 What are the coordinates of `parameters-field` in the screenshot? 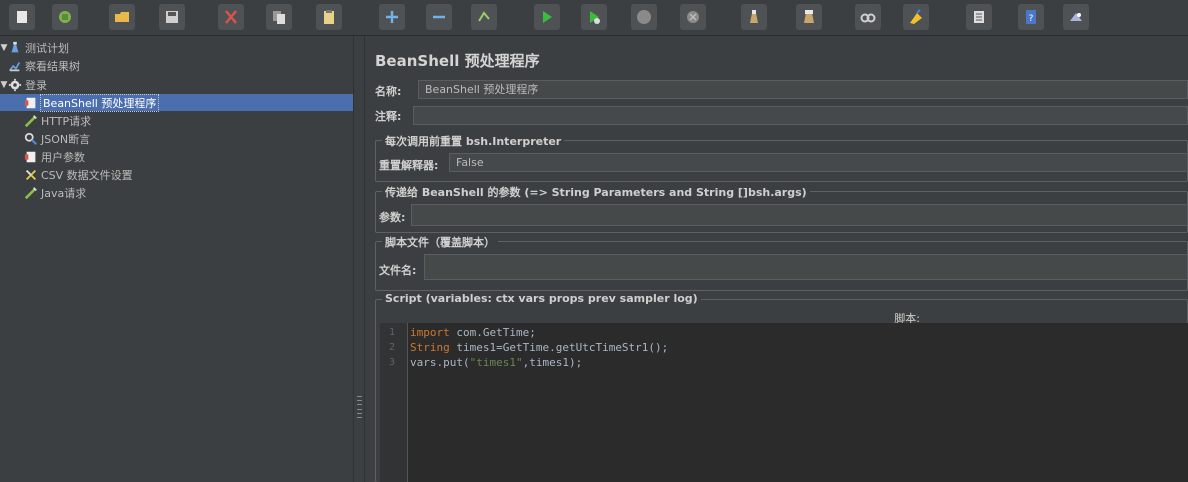 It's located at (799, 215).